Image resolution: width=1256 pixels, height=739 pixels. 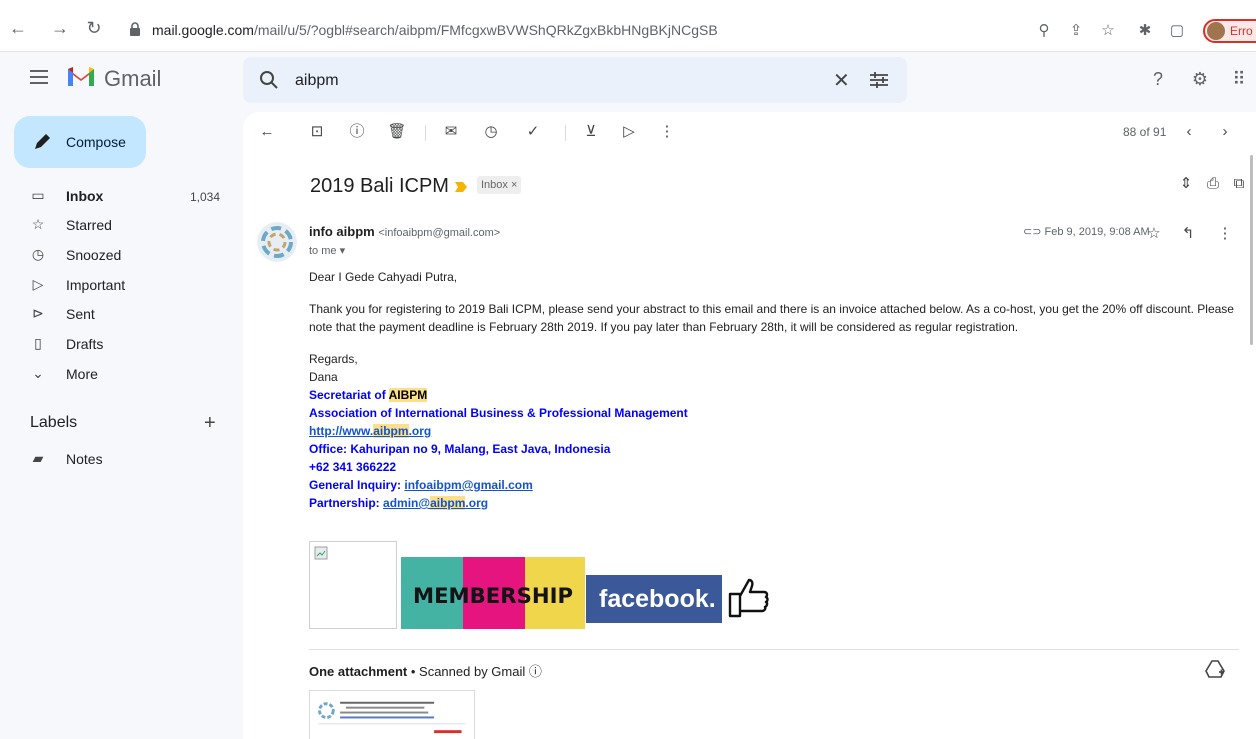 I want to click on reply-icon: ↰, so click(x=1188, y=234).